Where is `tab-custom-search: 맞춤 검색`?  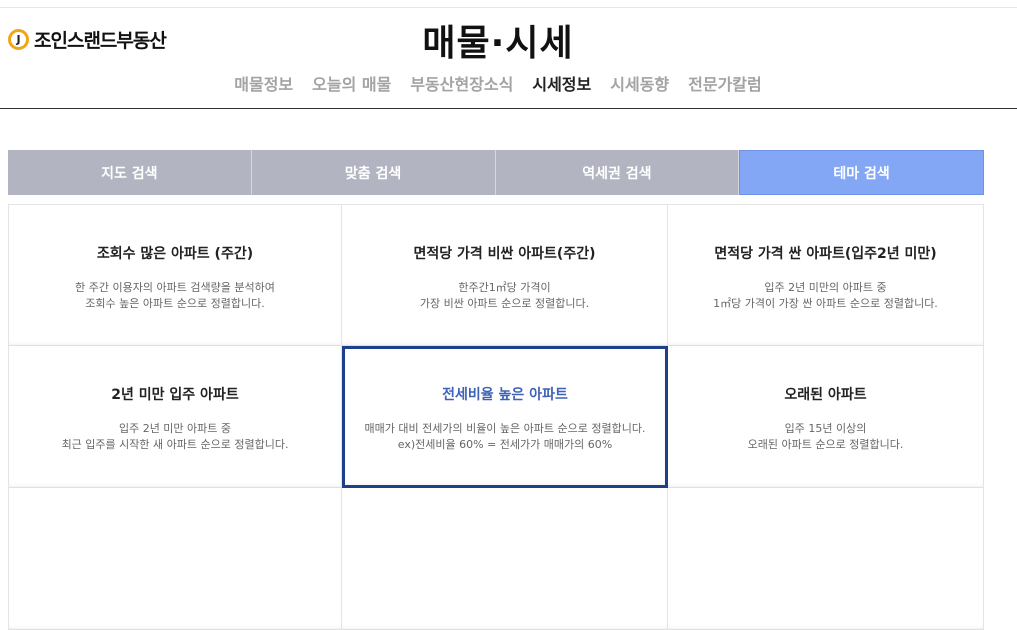
tab-custom-search: 맞춤 검색 is located at coordinates (373, 172).